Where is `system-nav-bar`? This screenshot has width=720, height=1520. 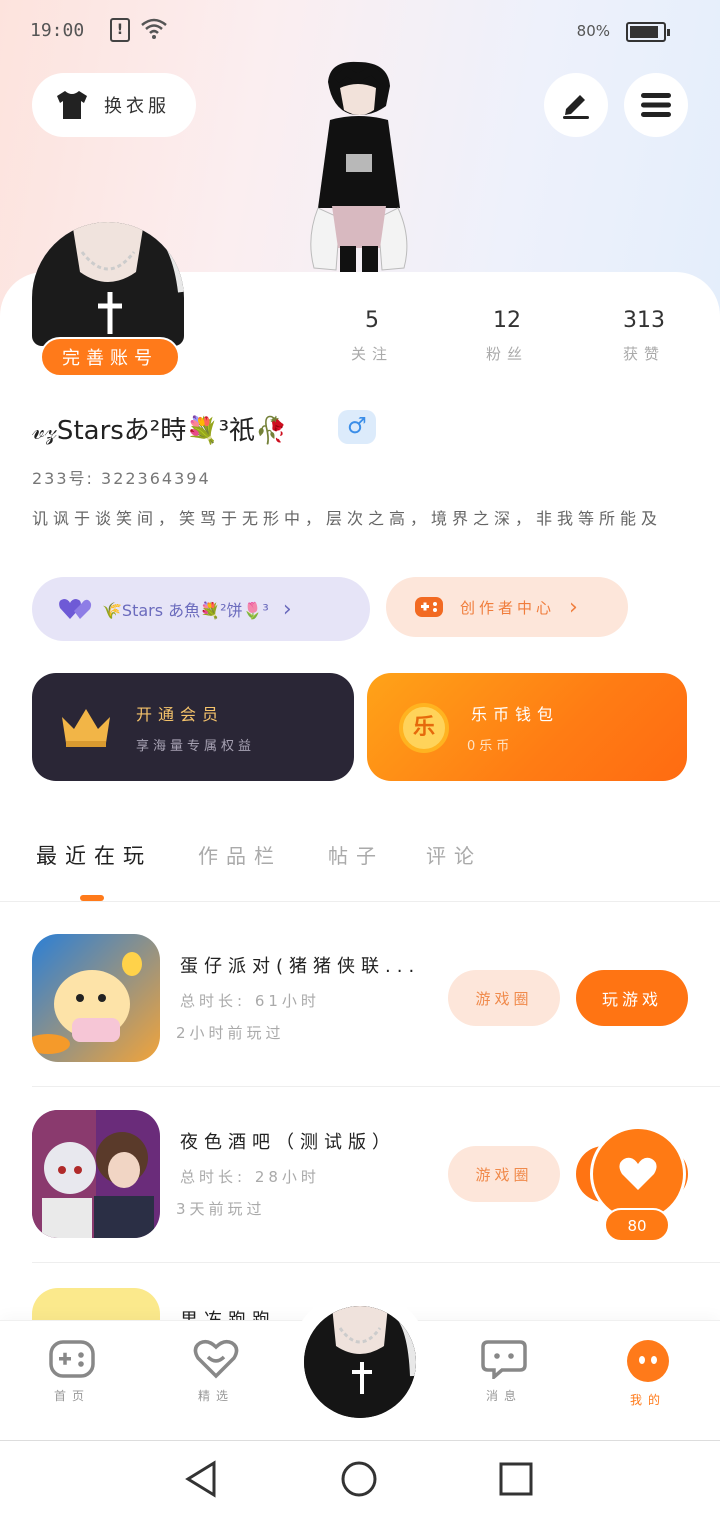
system-nav-bar is located at coordinates (360, 1480).